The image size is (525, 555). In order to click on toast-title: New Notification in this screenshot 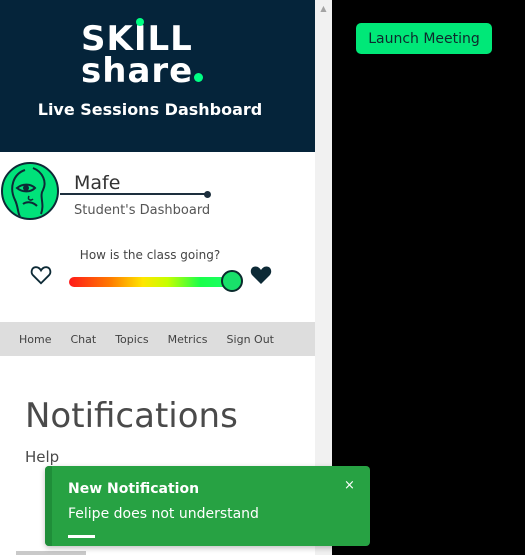, I will do `click(134, 489)`.